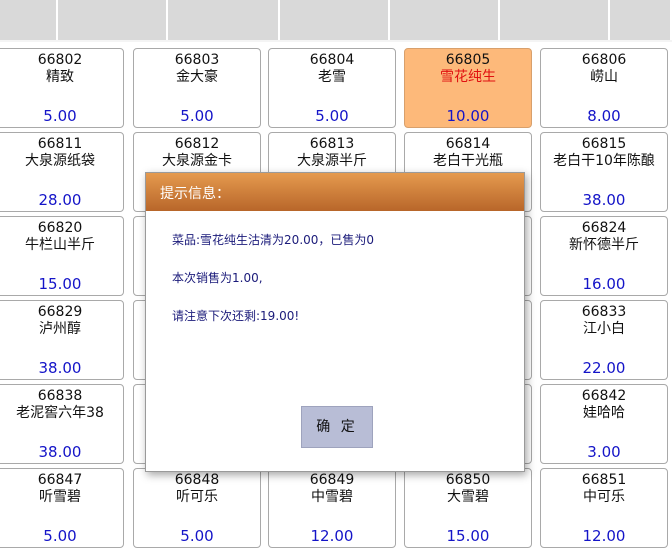  I want to click on product-code: 66842, so click(604, 396).